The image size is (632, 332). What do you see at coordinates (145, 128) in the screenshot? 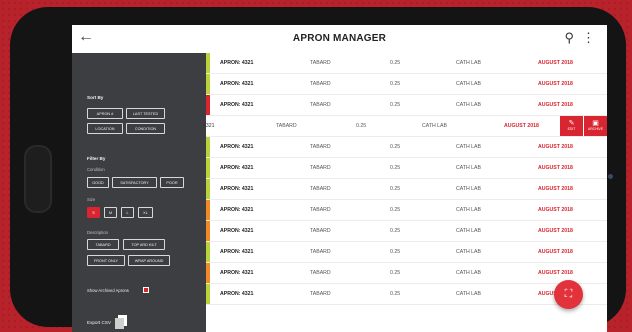
I see `sort-condition-button: CONDITION` at bounding box center [145, 128].